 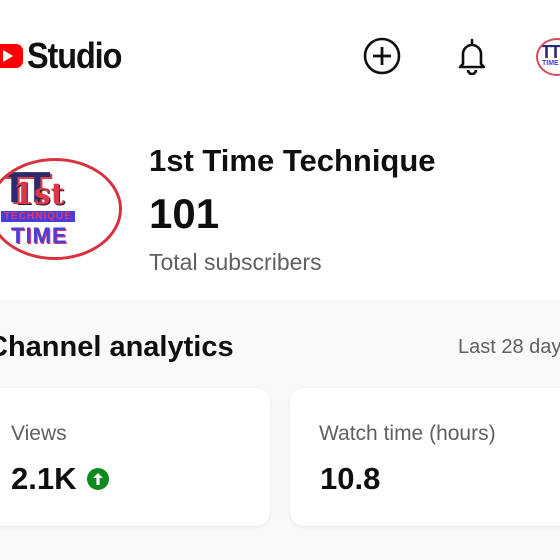 What do you see at coordinates (425, 457) in the screenshot?
I see `watch-time-card: Watch time (hours) 10.8` at bounding box center [425, 457].